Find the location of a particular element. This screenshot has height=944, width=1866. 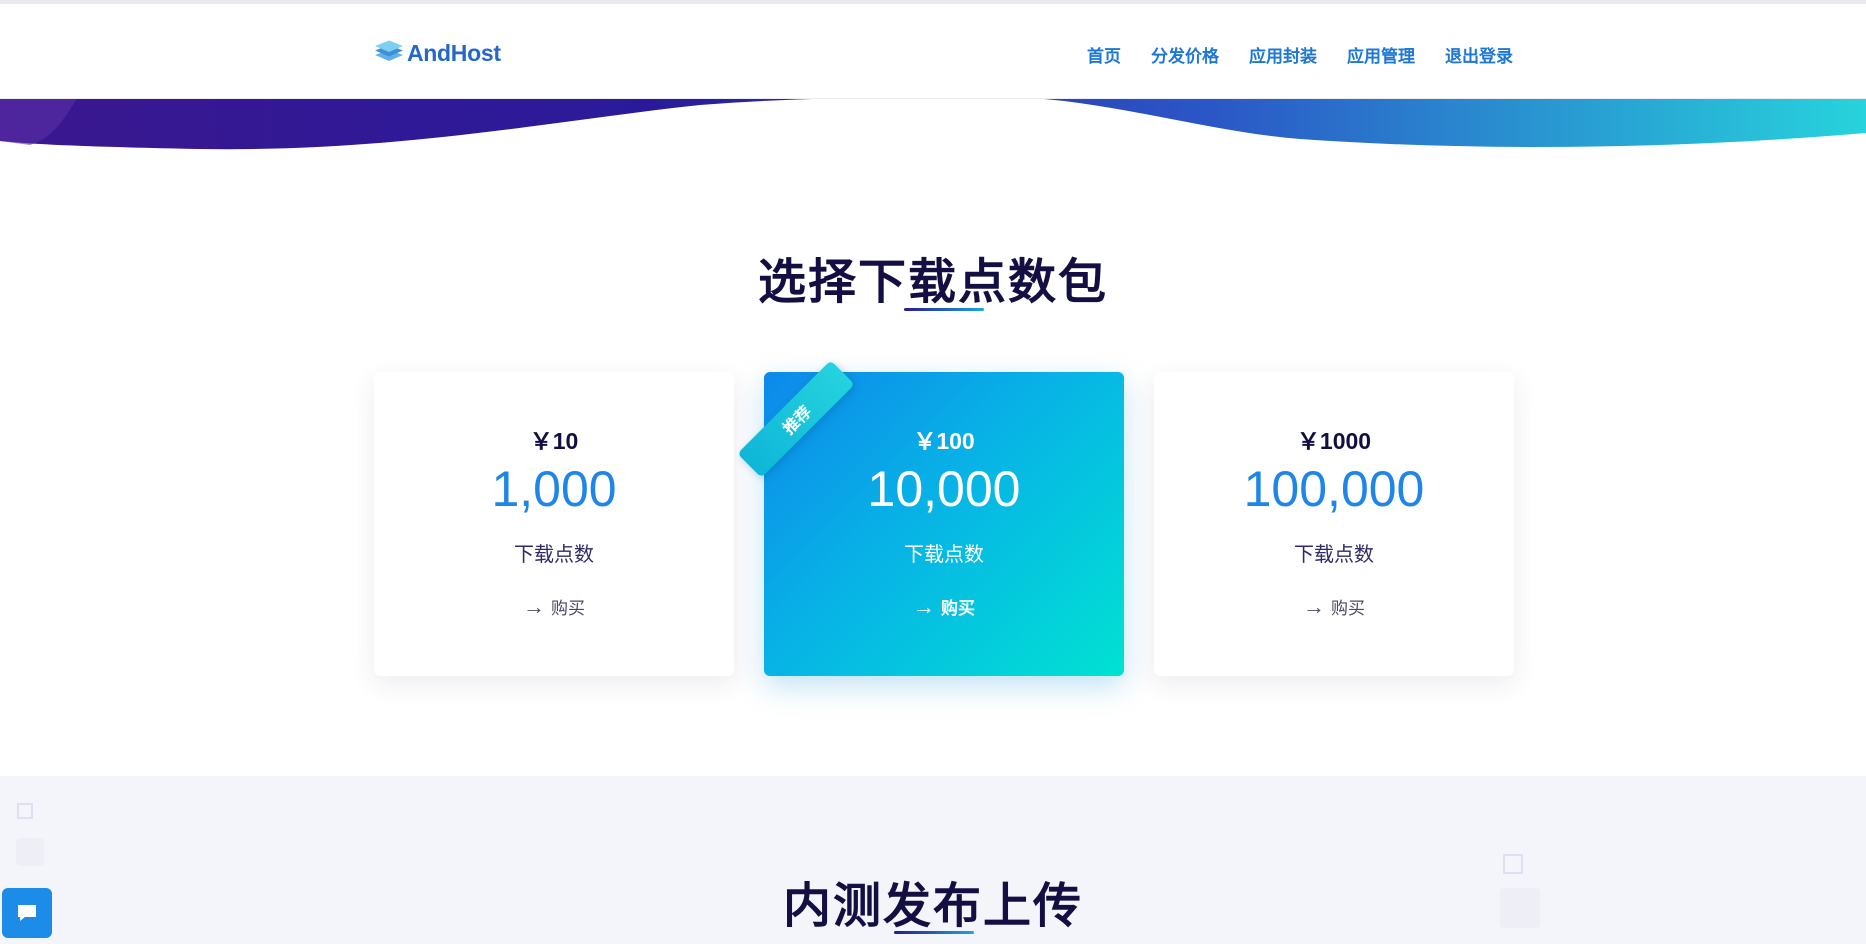

plan-points: 1,000 is located at coordinates (554, 489).